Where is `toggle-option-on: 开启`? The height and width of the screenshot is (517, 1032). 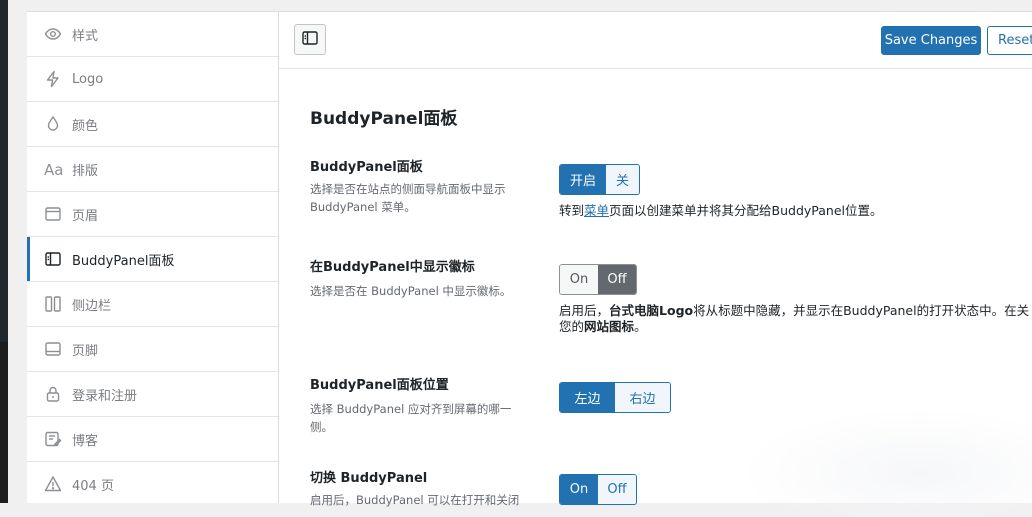
toggle-option-on: 开启 is located at coordinates (583, 179).